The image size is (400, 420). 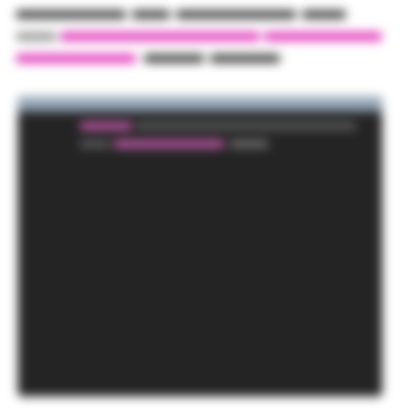 I want to click on terminal-line-2-highlight, so click(x=169, y=144).